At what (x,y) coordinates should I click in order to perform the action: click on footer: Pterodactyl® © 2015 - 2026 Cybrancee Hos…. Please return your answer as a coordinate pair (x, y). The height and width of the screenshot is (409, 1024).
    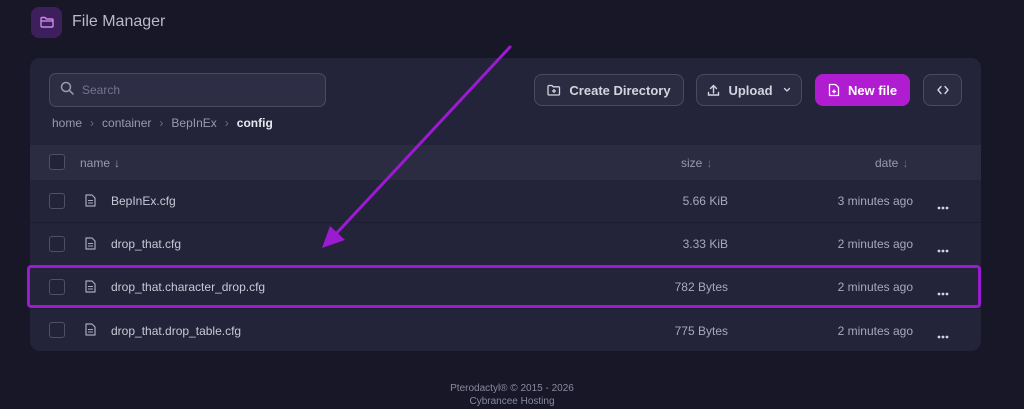
    Looking at the image, I should click on (512, 395).